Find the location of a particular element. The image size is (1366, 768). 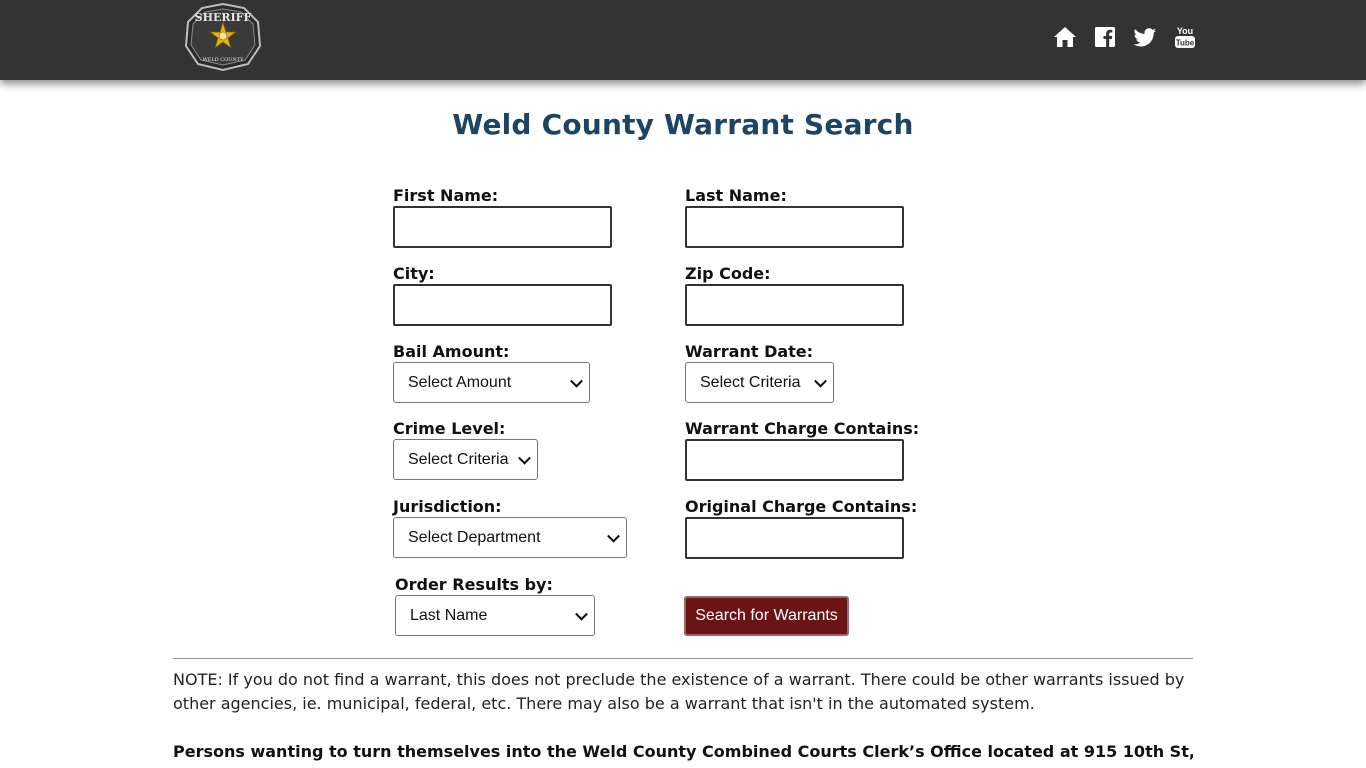

jurisdiction-select: Select Department is located at coordinates (510, 537).